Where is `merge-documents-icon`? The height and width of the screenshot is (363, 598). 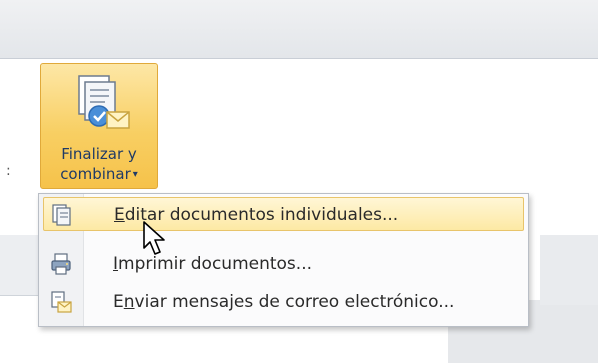
merge-documents-icon is located at coordinates (104, 102).